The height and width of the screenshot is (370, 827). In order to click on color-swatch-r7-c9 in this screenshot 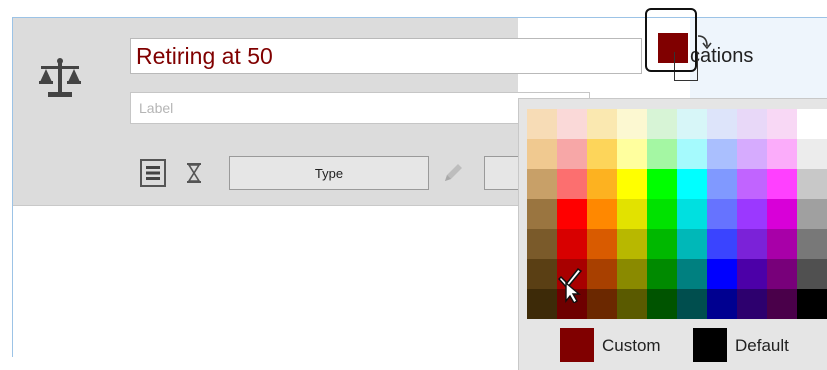, I will do `click(782, 304)`.